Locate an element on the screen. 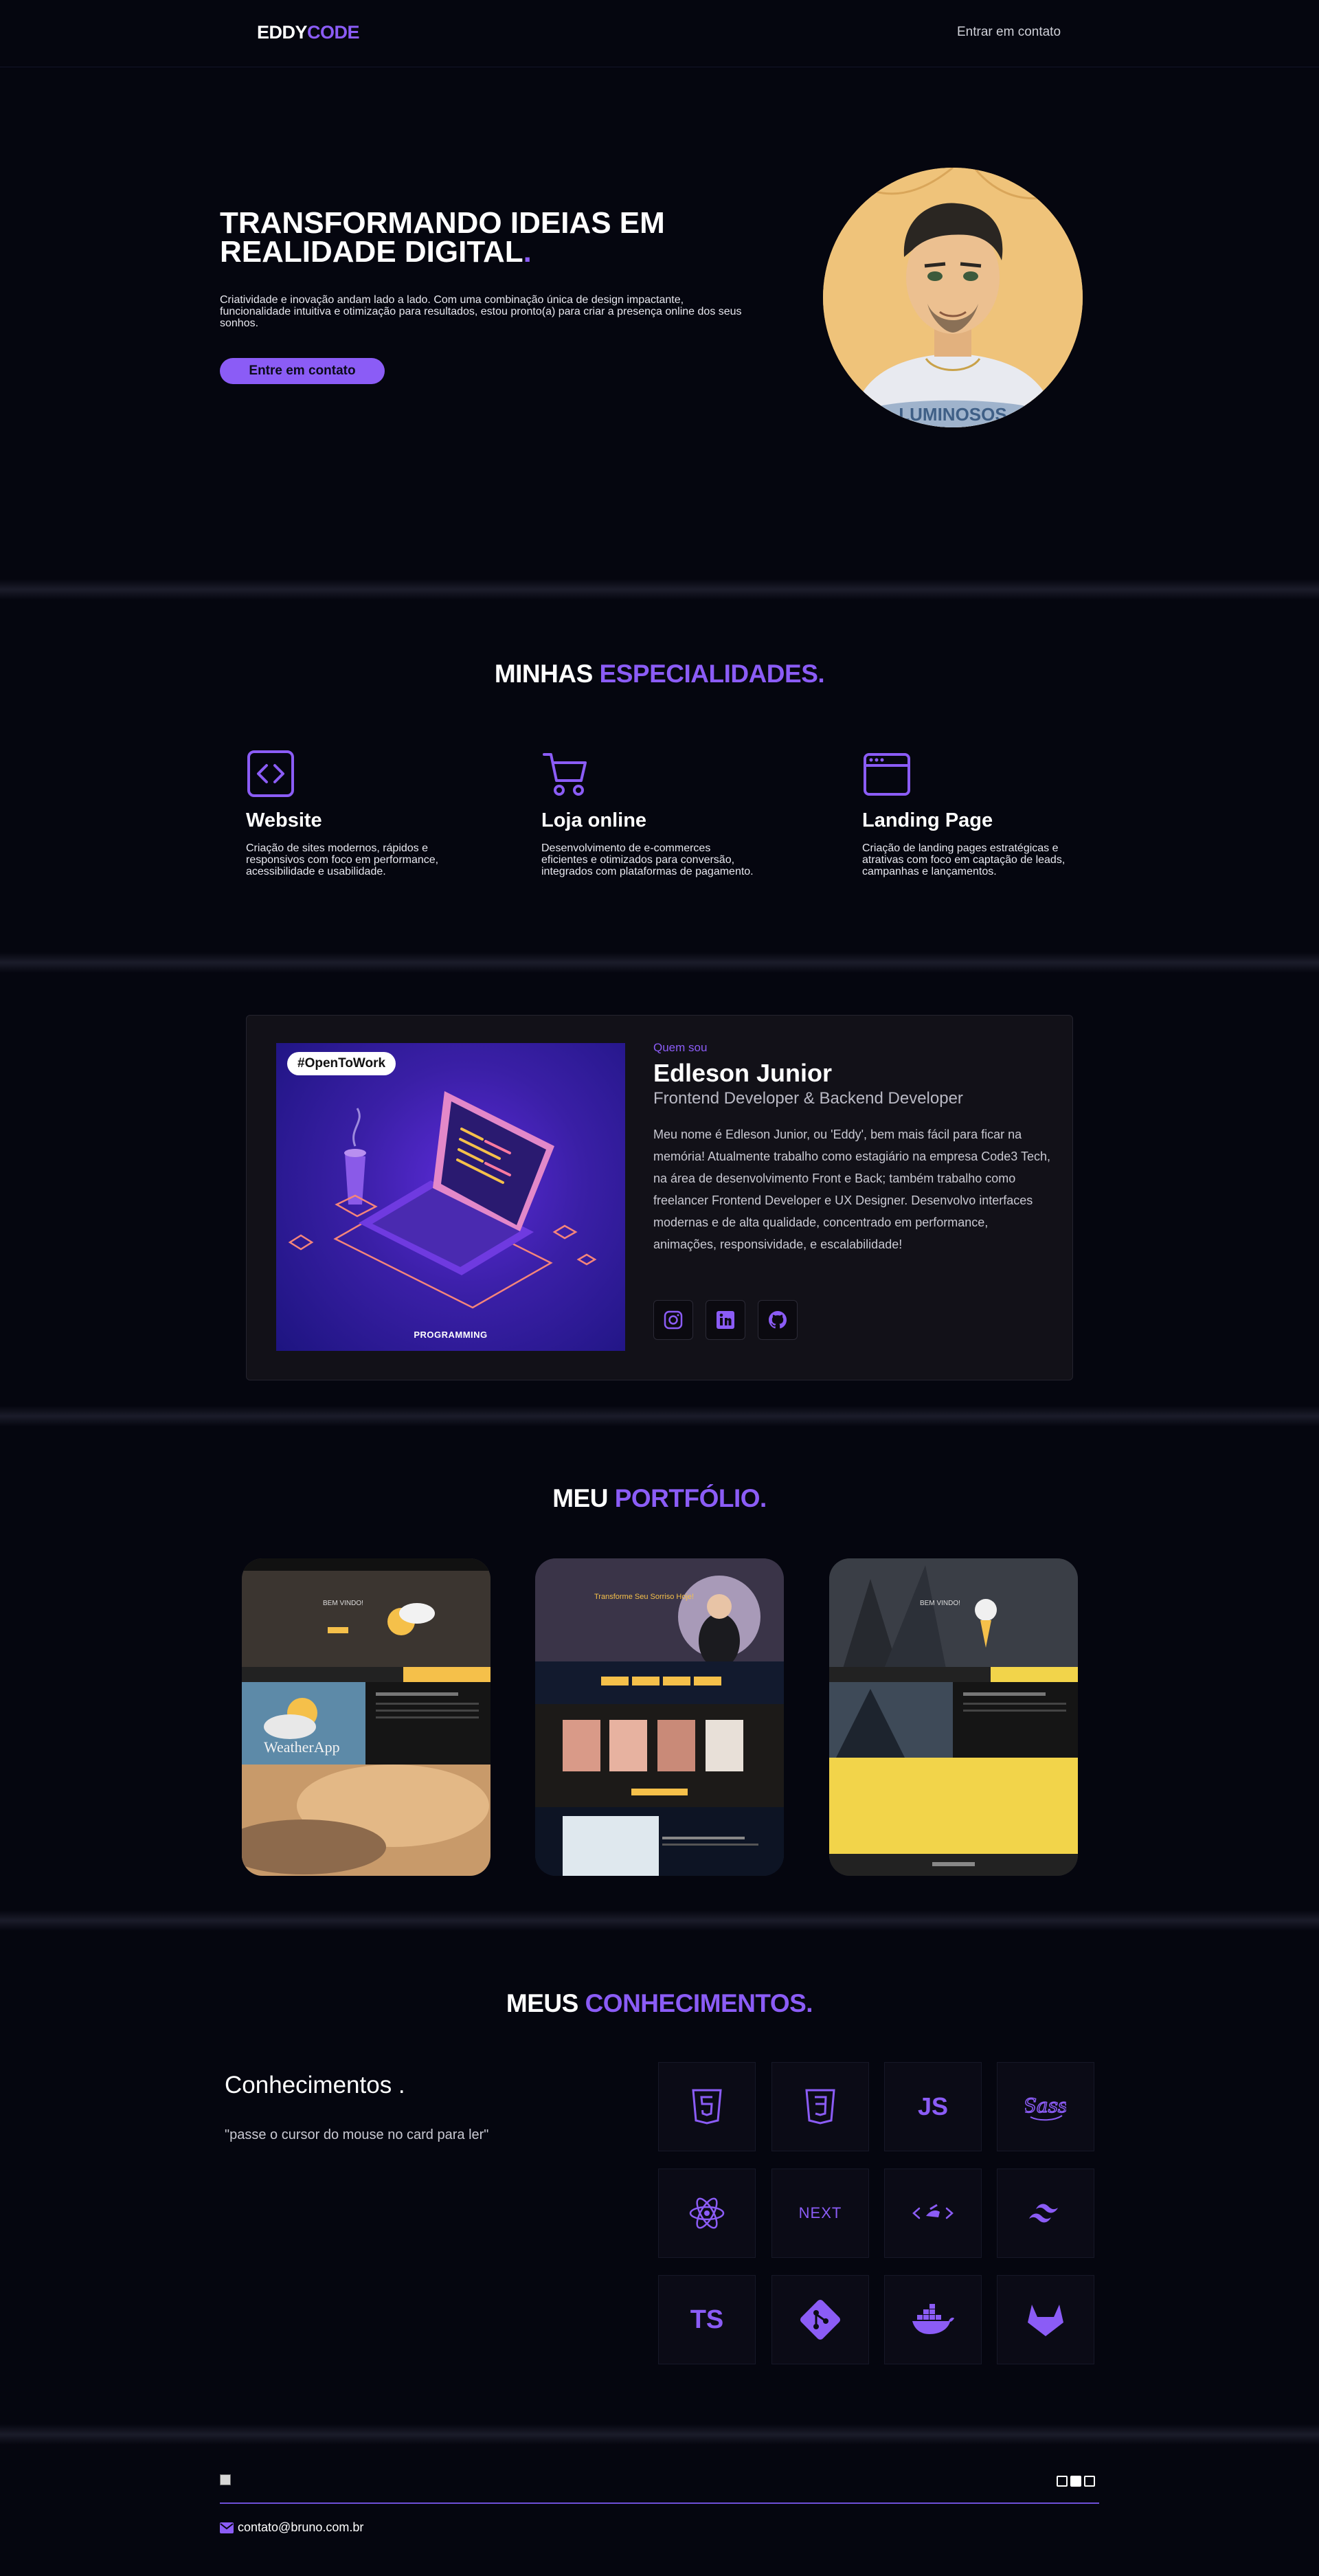 The width and height of the screenshot is (1319, 2576). mail-icon is located at coordinates (227, 2527).